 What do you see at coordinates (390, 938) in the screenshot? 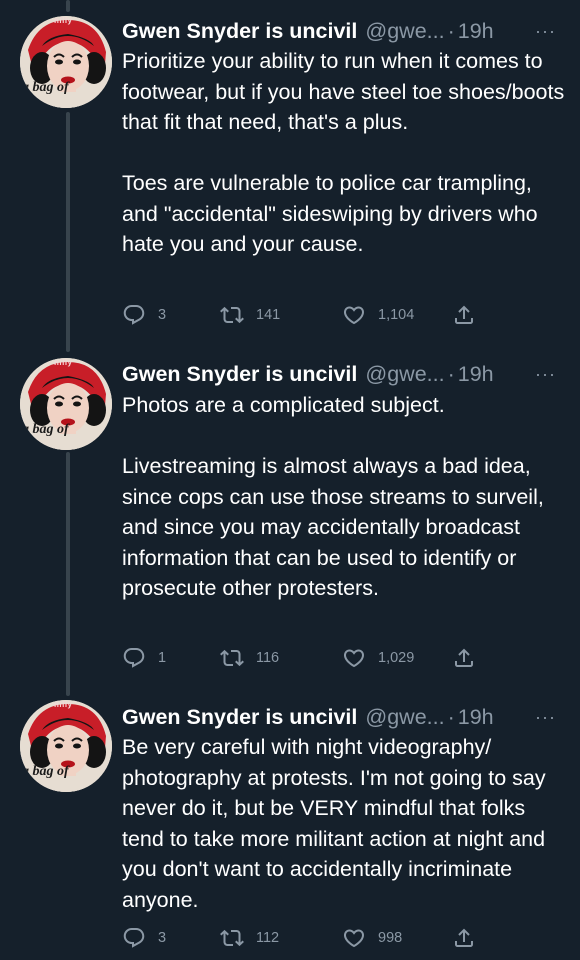
I see `like-count: 998` at bounding box center [390, 938].